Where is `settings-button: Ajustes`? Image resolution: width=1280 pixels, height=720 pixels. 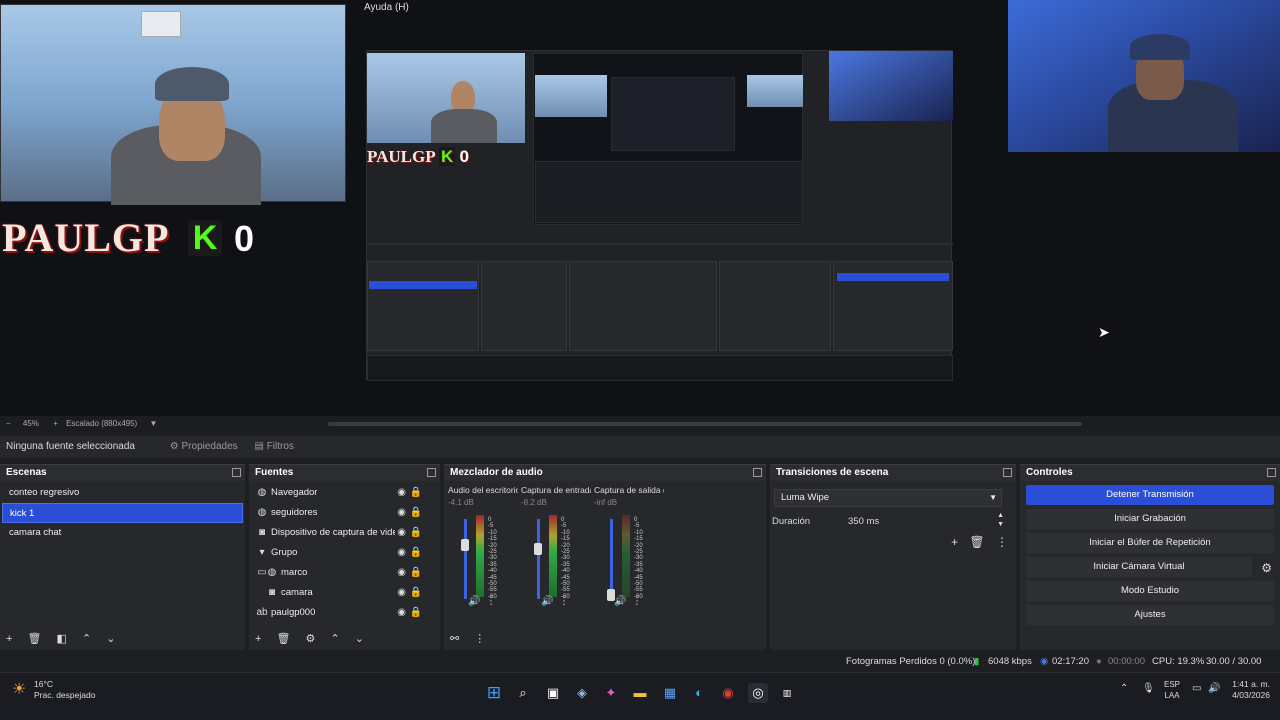
settings-button: Ajustes is located at coordinates (1150, 615).